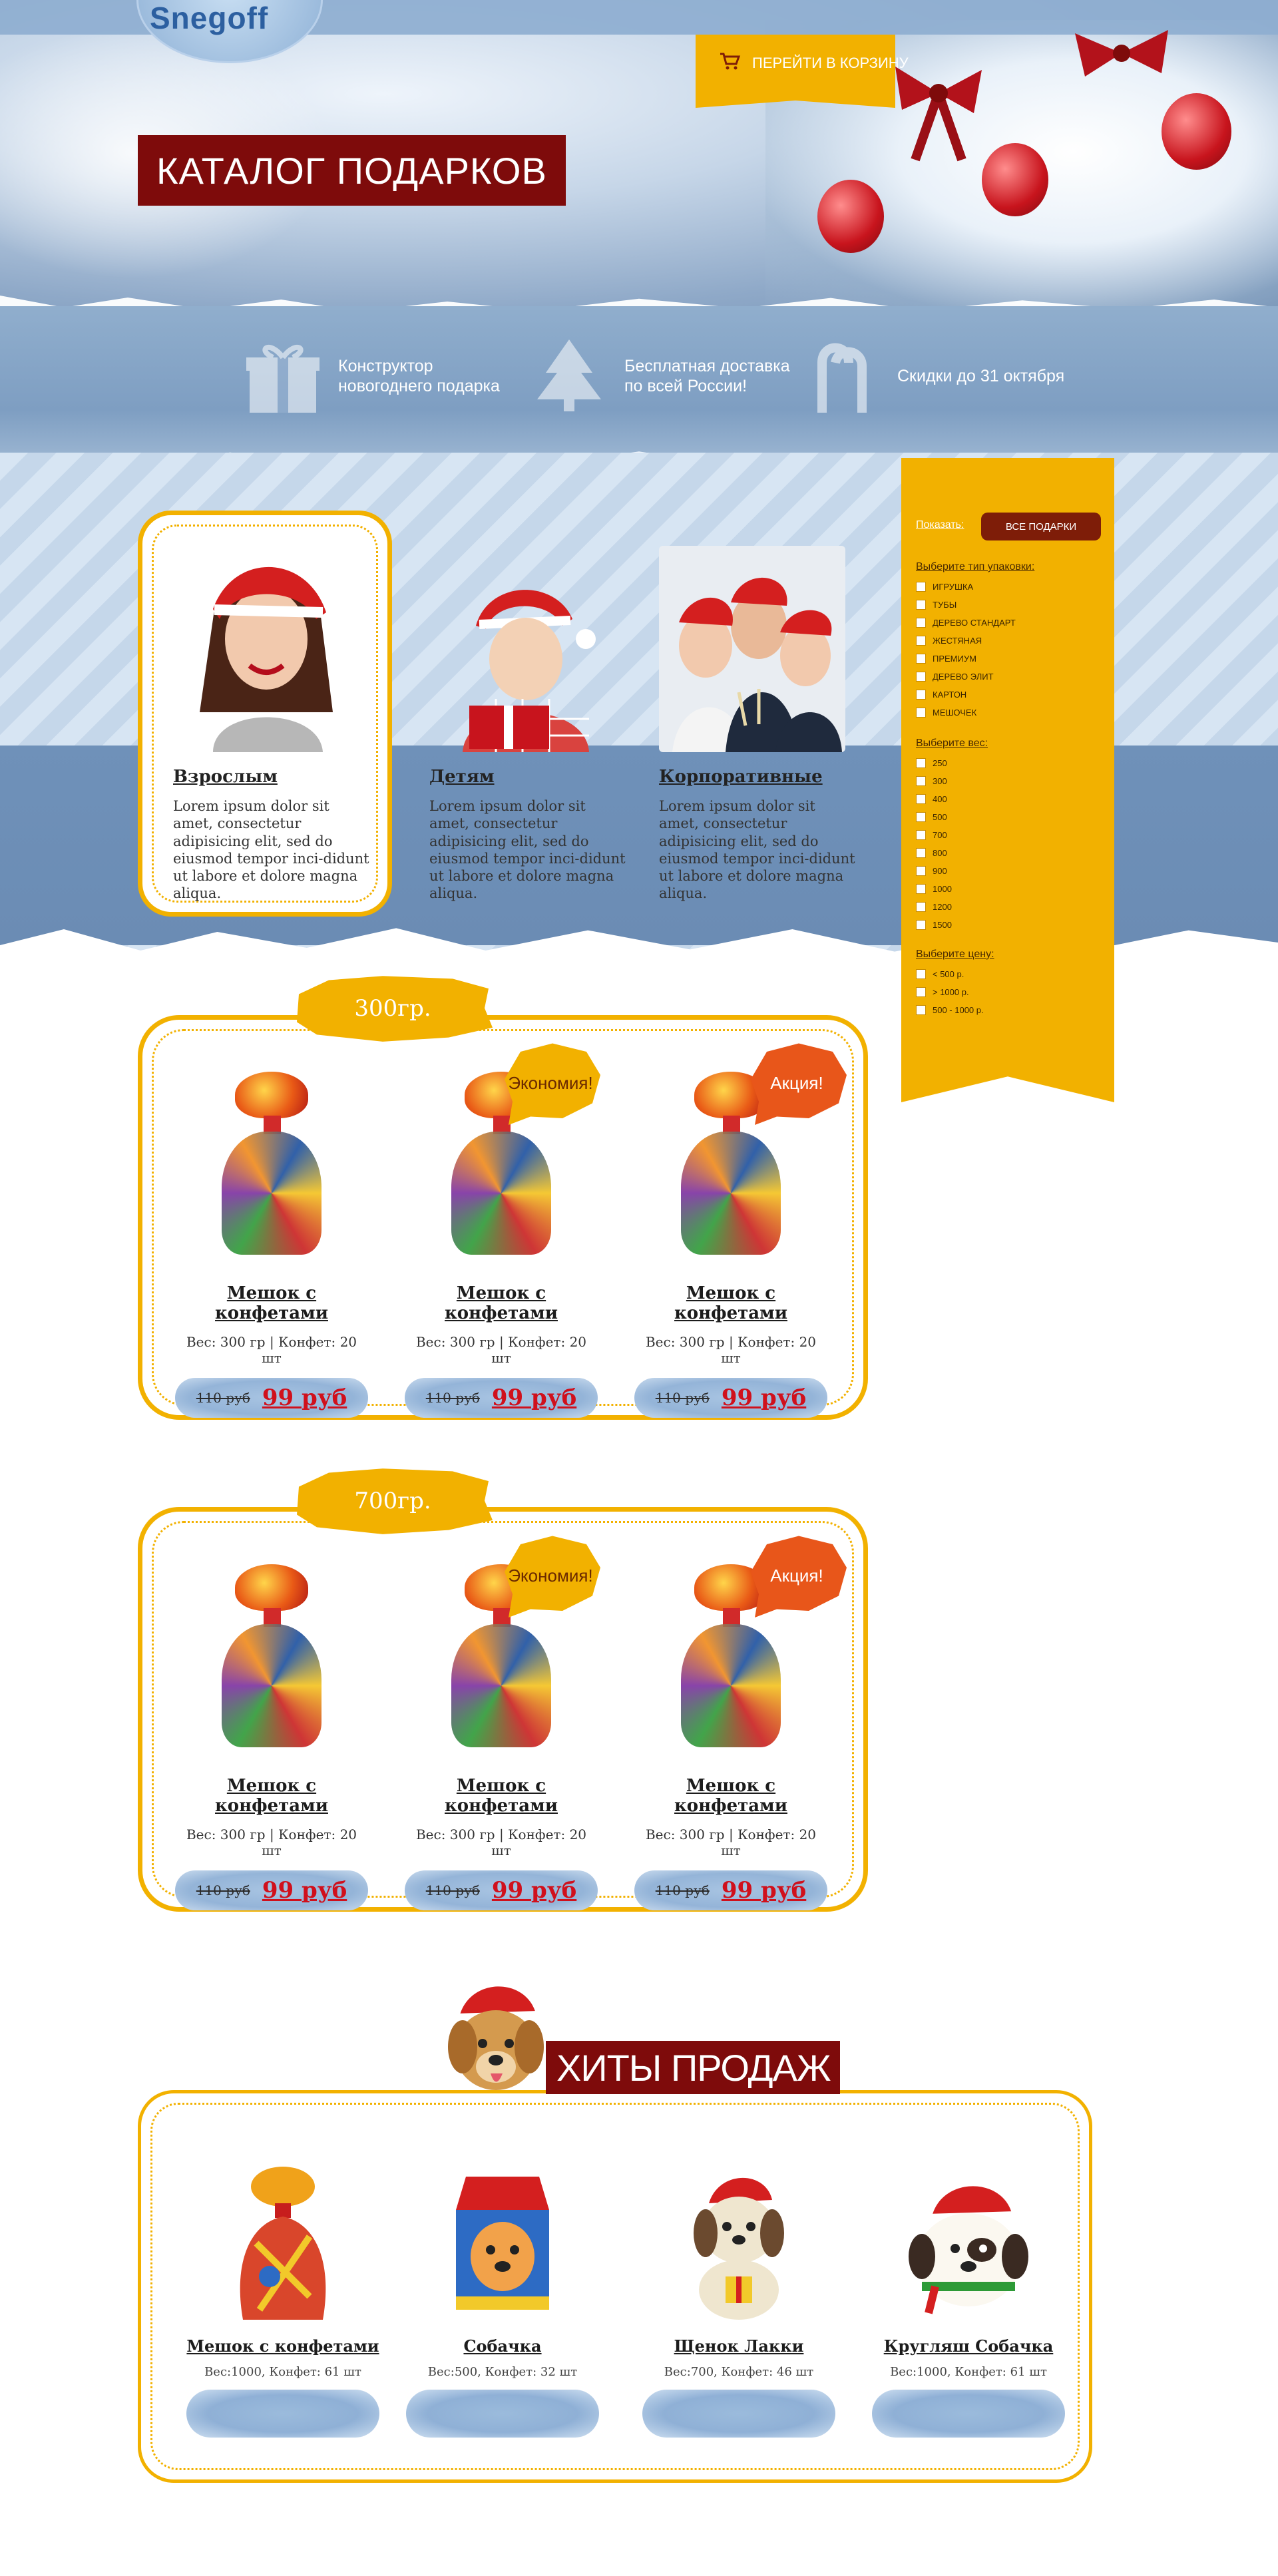 Image resolution: width=1278 pixels, height=2576 pixels. I want to click on round-dog-toy-image, so click(968, 2243).